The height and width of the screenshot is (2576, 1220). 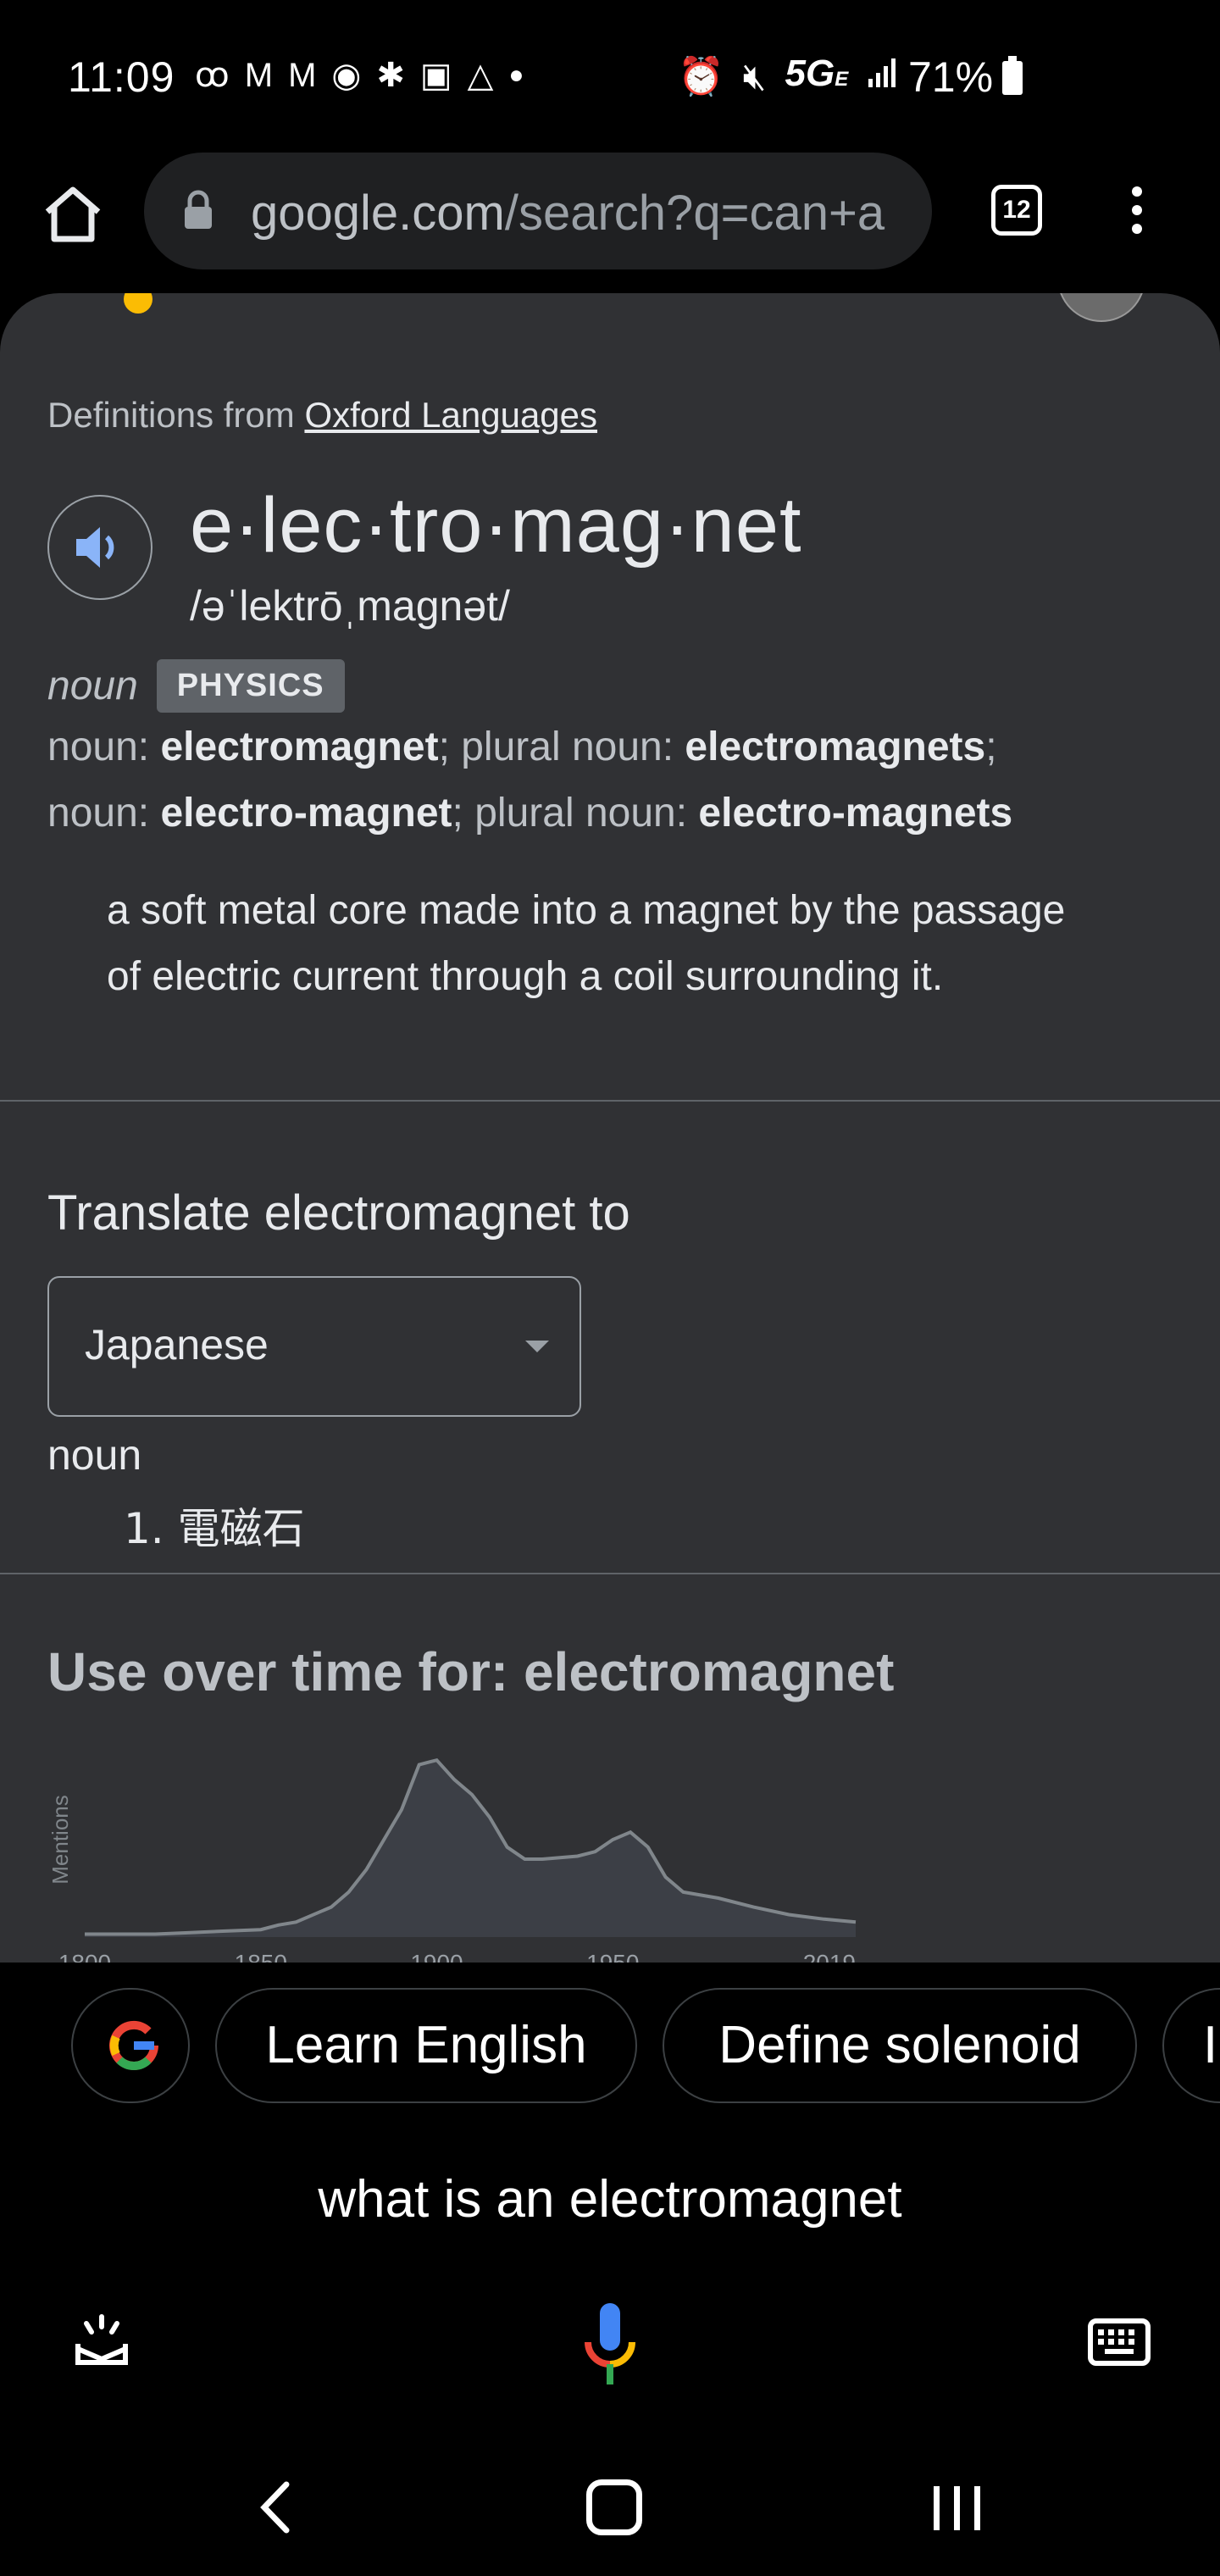 I want to click on home-nav-button, so click(x=614, y=2507).